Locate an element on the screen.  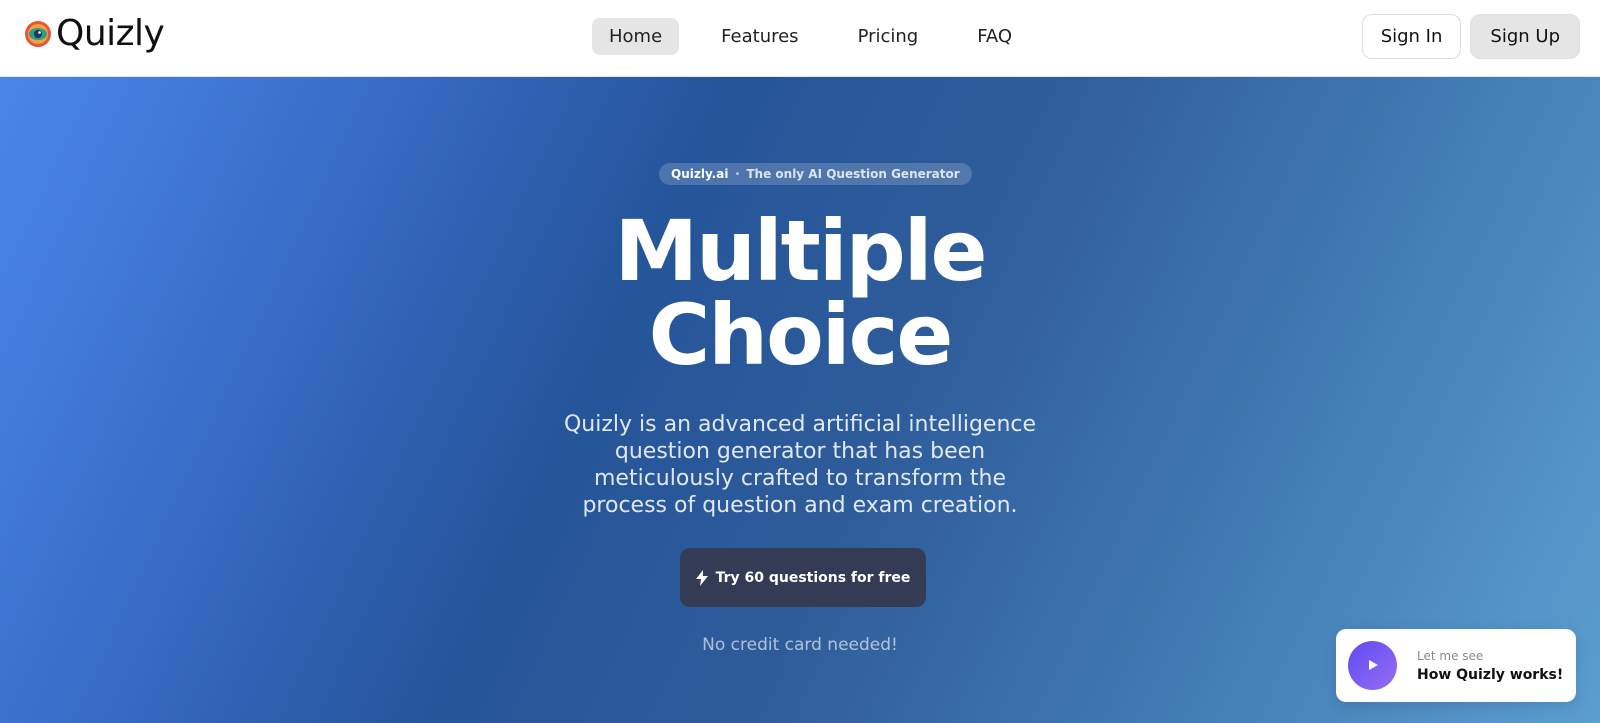
video-card-text: Let me see How Quizly works! is located at coordinates (1490, 666).